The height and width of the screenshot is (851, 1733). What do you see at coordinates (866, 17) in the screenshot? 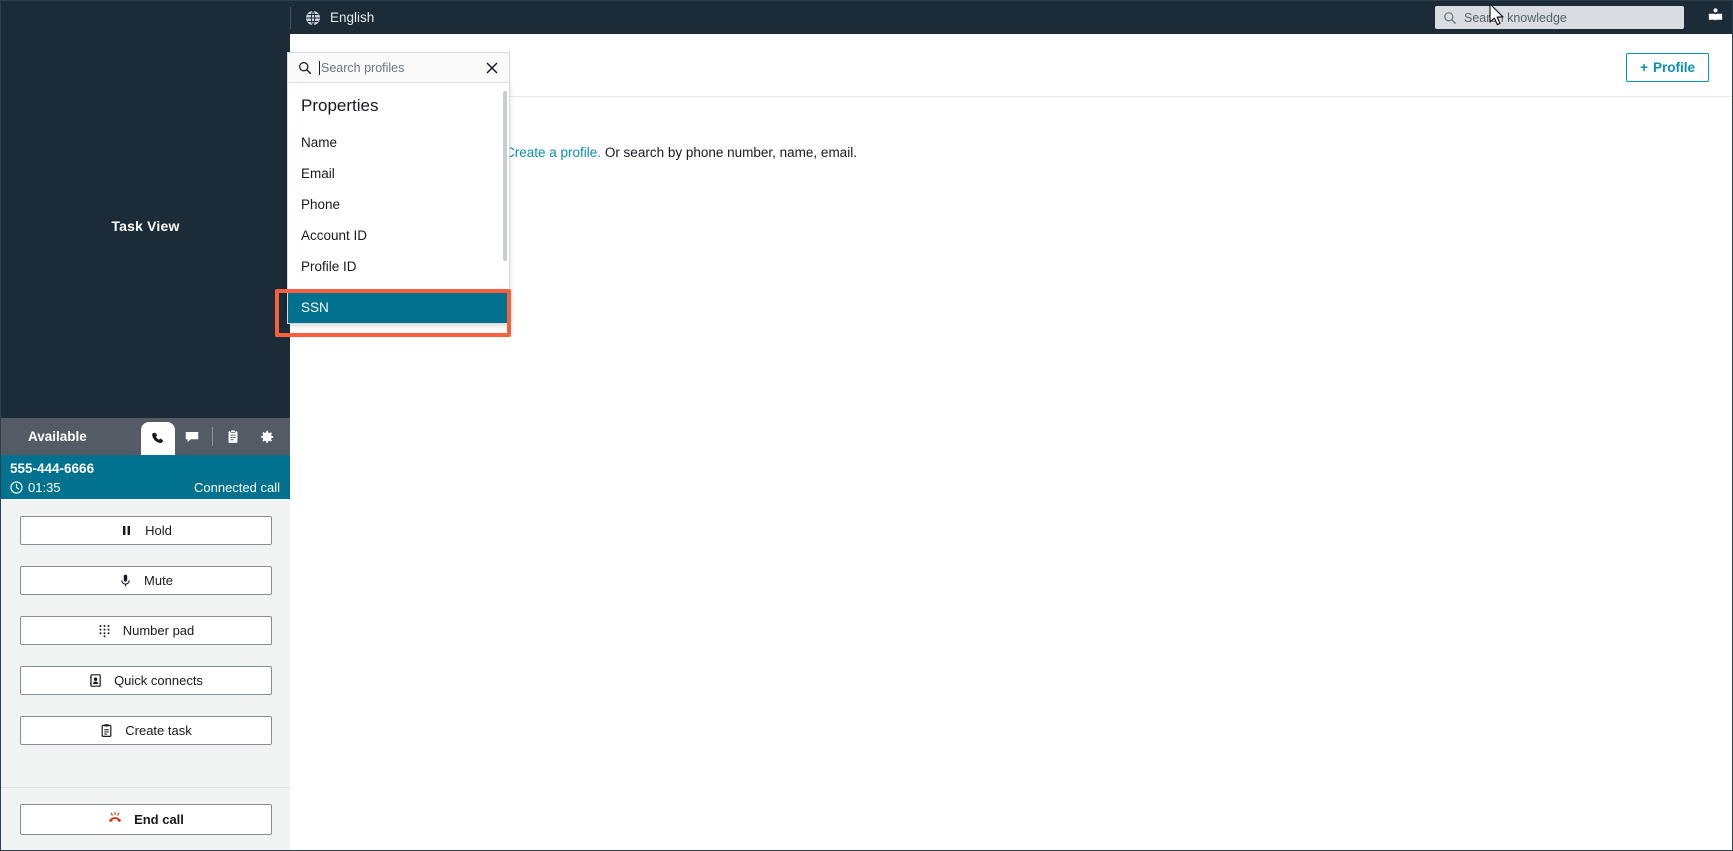
I see `top-navigation-bar: English Search knowledge` at bounding box center [866, 17].